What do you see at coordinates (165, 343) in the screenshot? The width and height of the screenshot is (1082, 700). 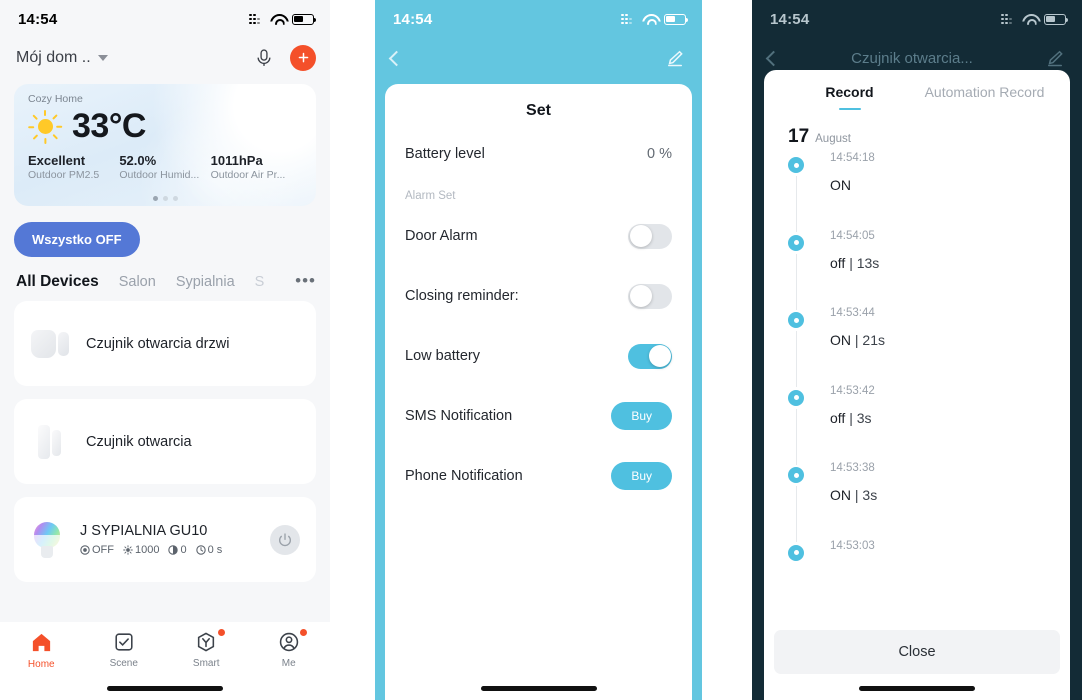 I see `device-card: Czujnik otwarcia drzwi` at bounding box center [165, 343].